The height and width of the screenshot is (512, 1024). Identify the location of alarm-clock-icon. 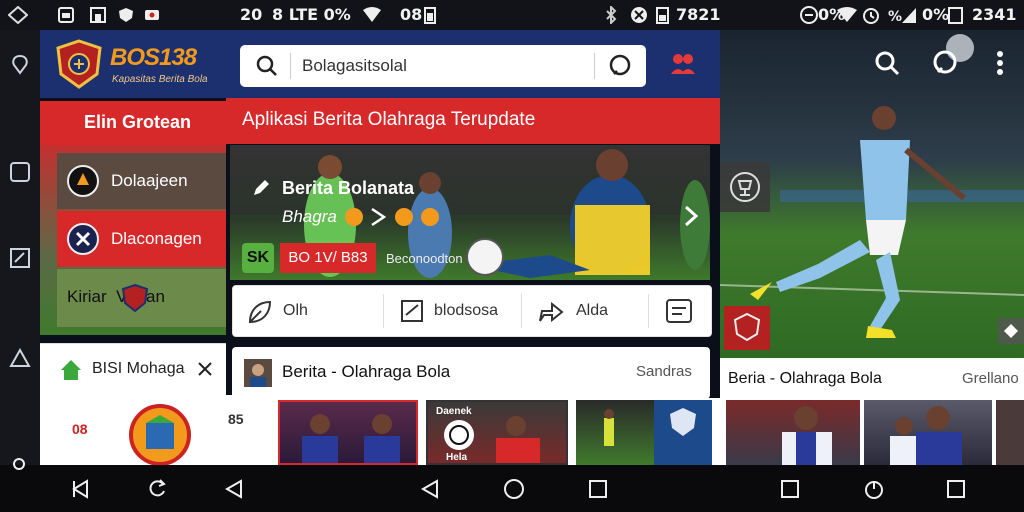
(871, 16).